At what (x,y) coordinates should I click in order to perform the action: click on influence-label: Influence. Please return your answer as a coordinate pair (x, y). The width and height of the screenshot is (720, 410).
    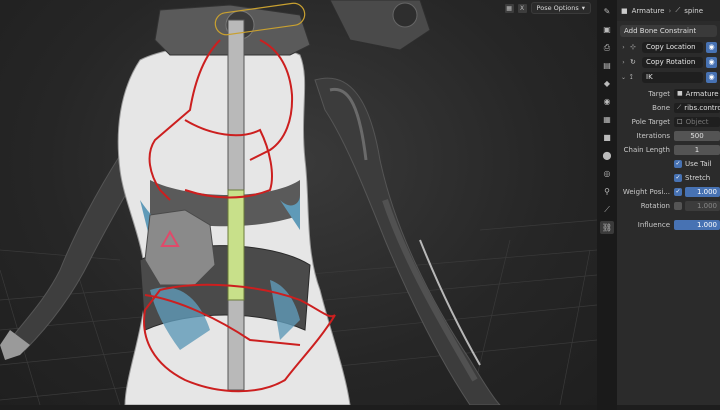
    Looking at the image, I should click on (653, 224).